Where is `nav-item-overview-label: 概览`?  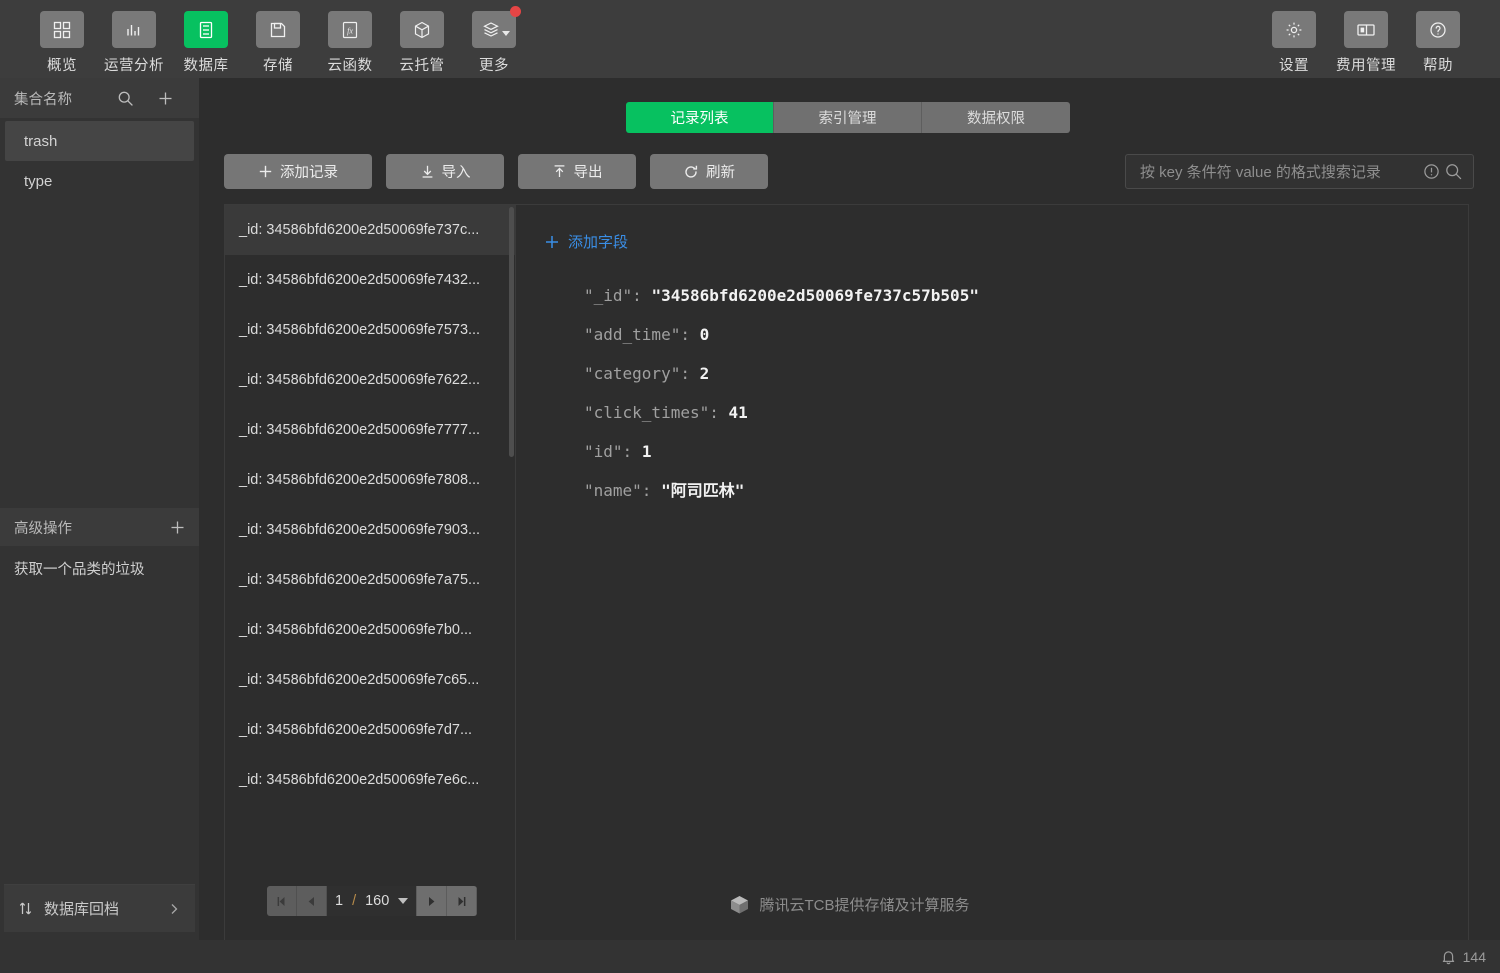 nav-item-overview-label: 概览 is located at coordinates (62, 66).